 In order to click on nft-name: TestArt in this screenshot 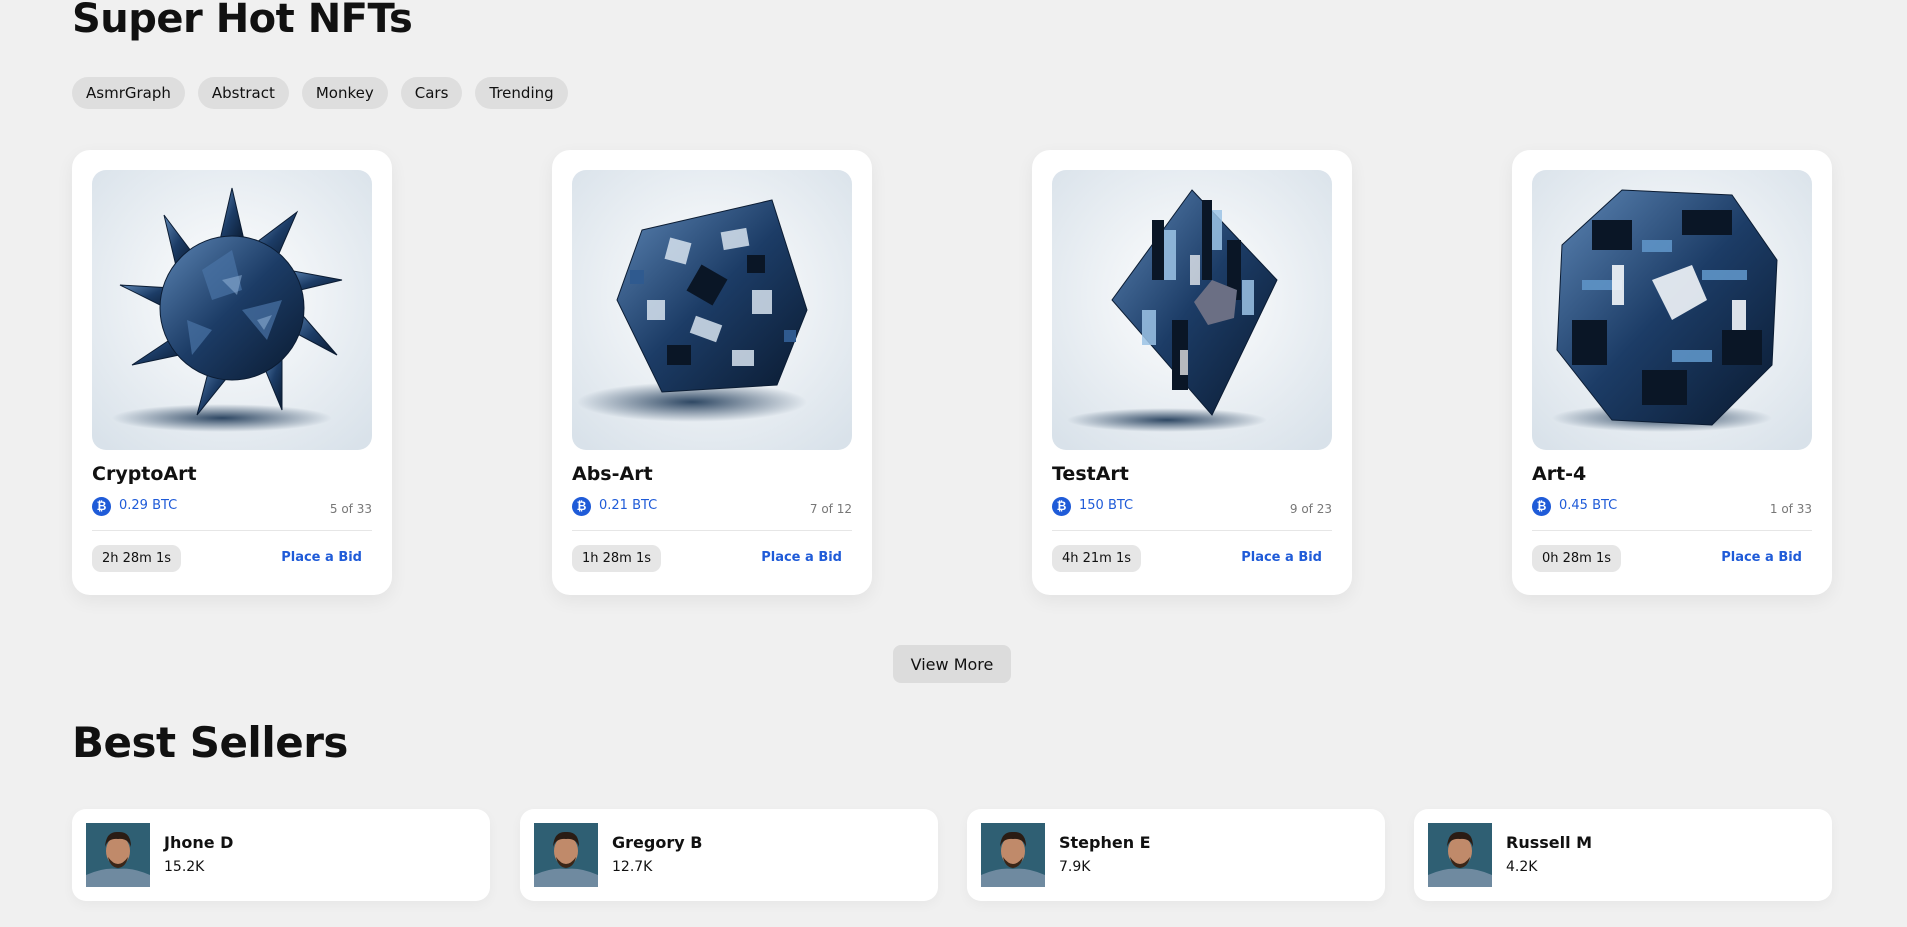, I will do `click(1090, 474)`.